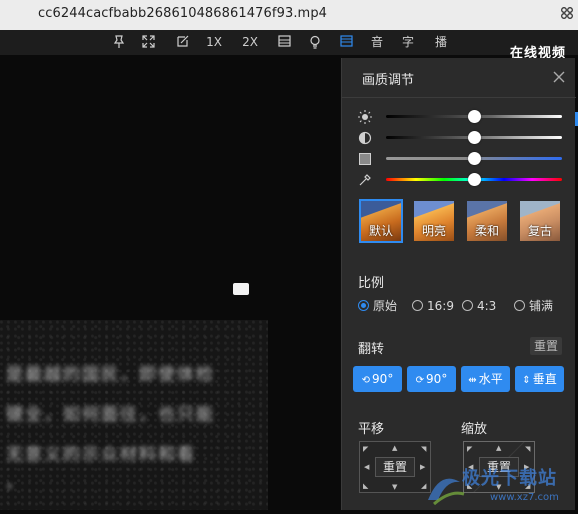  Describe the element at coordinates (461, 306) in the screenshot. I see `ratio-options: 原始 16:9 4:3 铺满` at that location.